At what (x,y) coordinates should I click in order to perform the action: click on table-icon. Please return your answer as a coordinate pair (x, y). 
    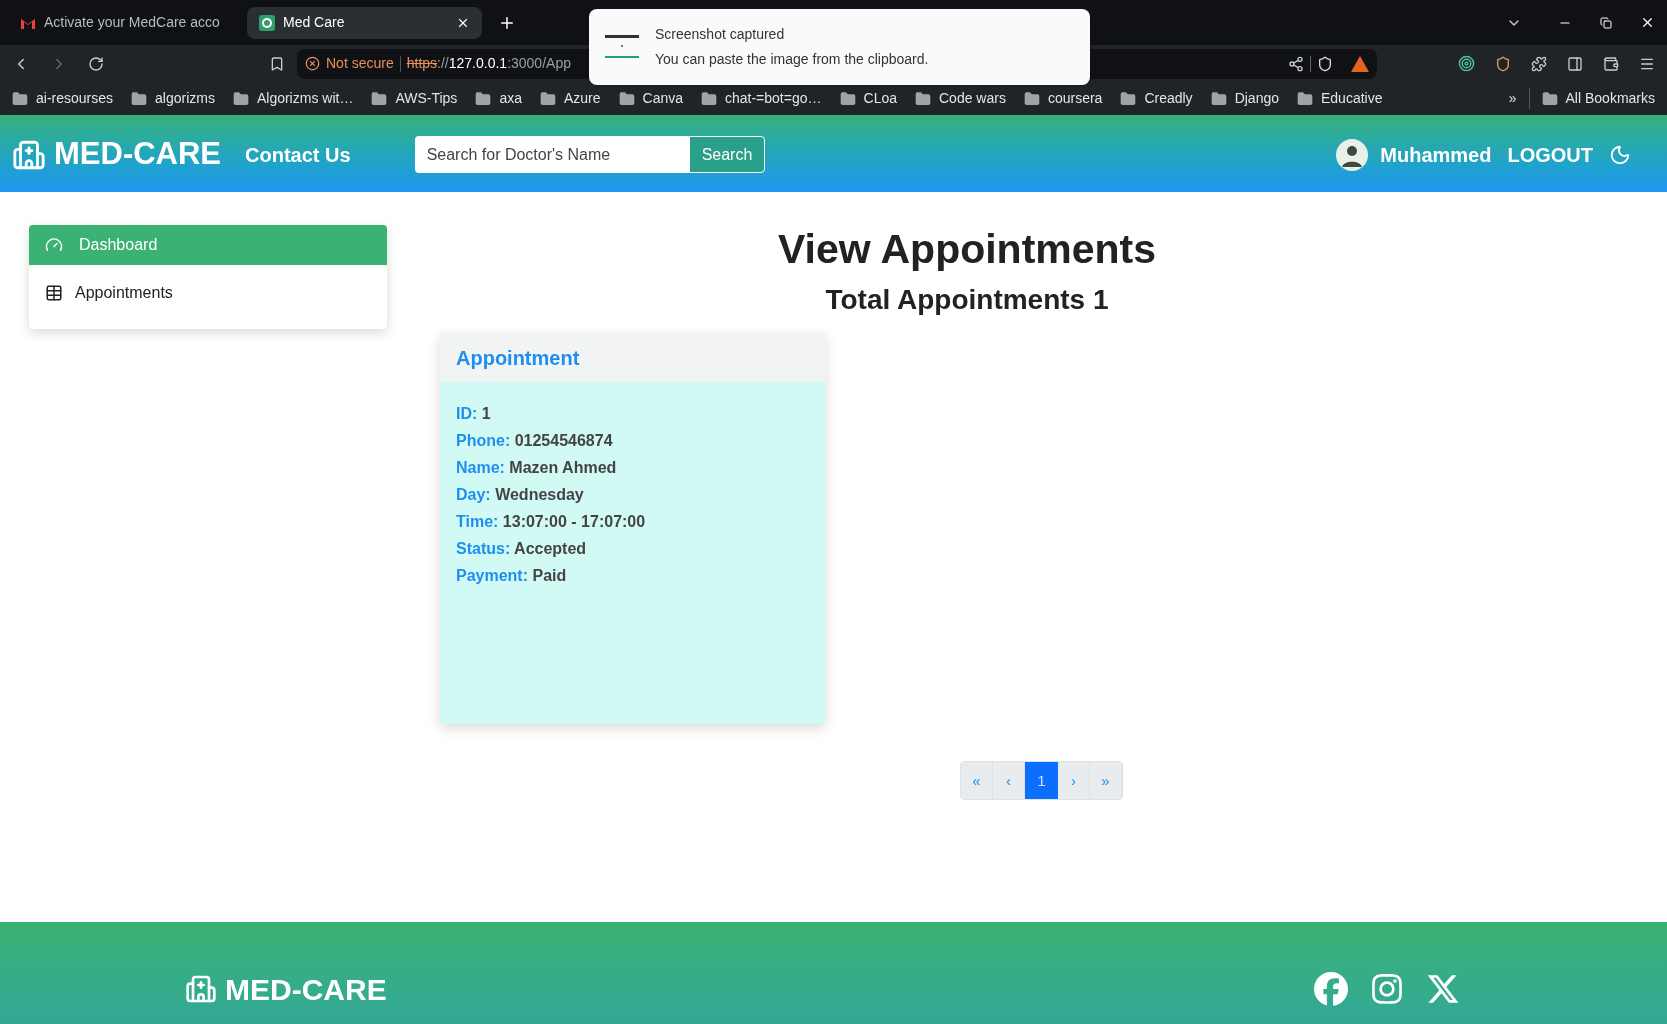
    Looking at the image, I should click on (54, 293).